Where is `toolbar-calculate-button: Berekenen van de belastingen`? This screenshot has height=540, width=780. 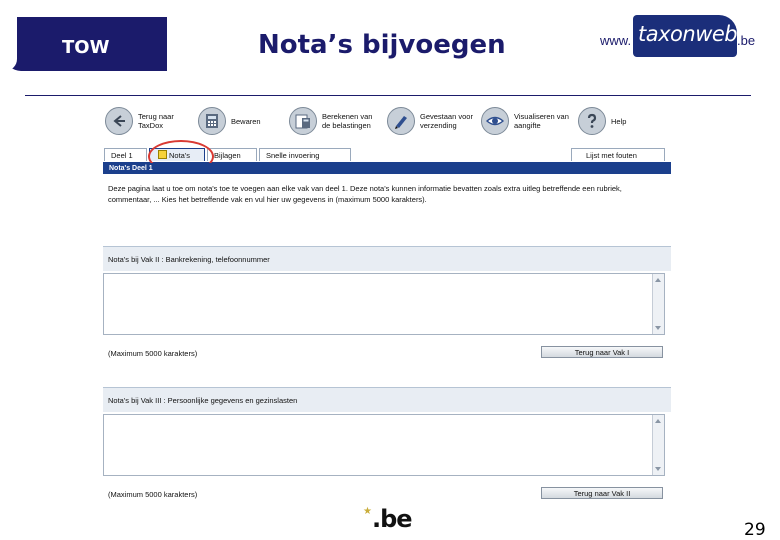 toolbar-calculate-button: Berekenen van de belastingen is located at coordinates (333, 121).